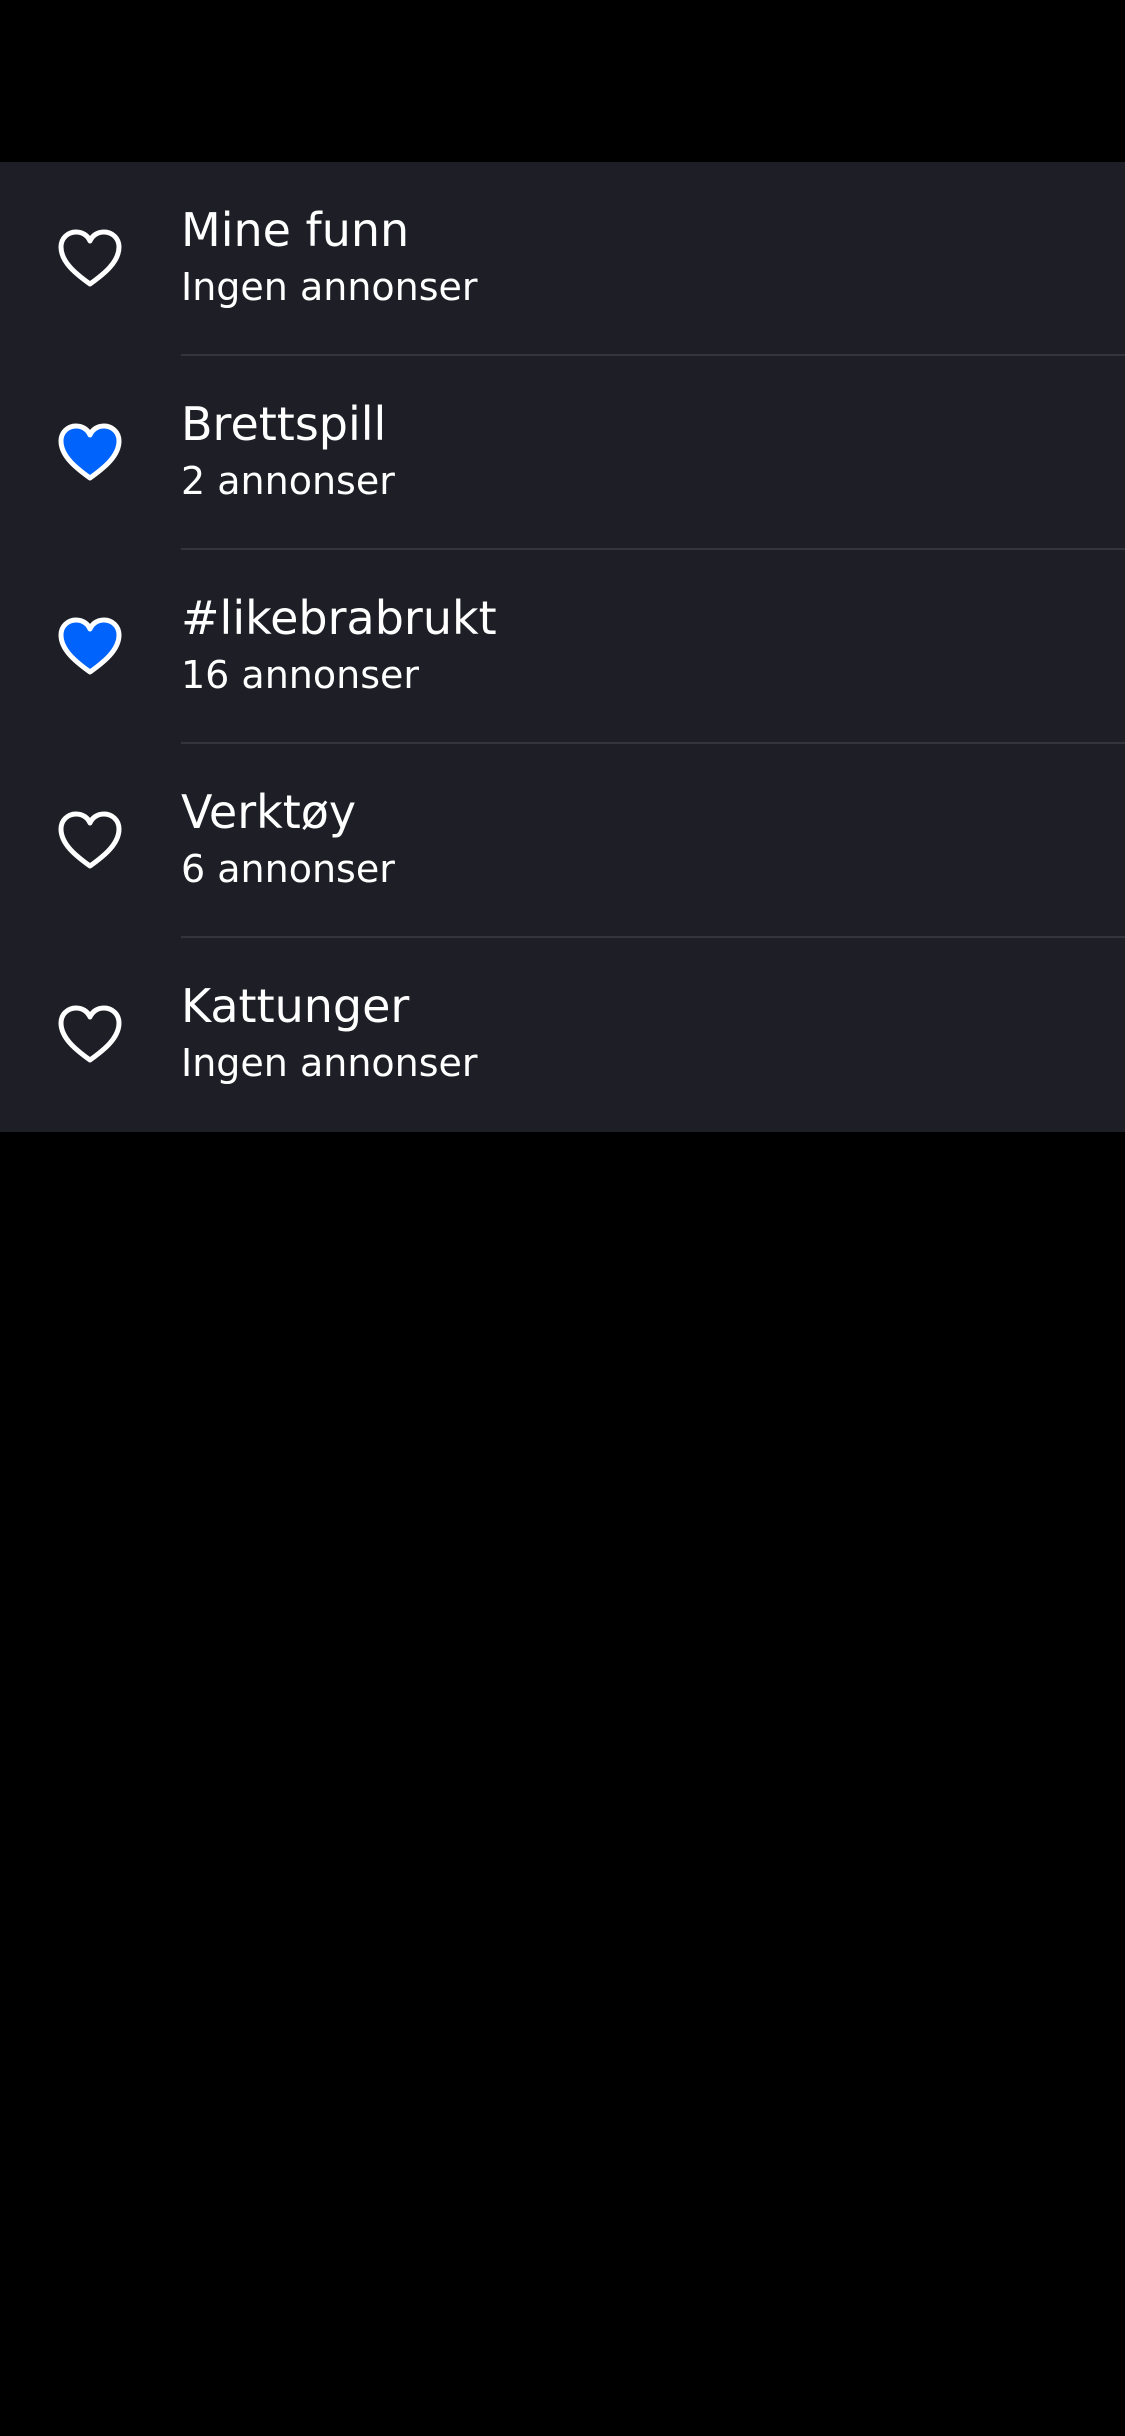 The width and height of the screenshot is (1125, 2436). I want to click on list-item-mine-funn: Mine funn Ingen annonser, so click(562, 259).